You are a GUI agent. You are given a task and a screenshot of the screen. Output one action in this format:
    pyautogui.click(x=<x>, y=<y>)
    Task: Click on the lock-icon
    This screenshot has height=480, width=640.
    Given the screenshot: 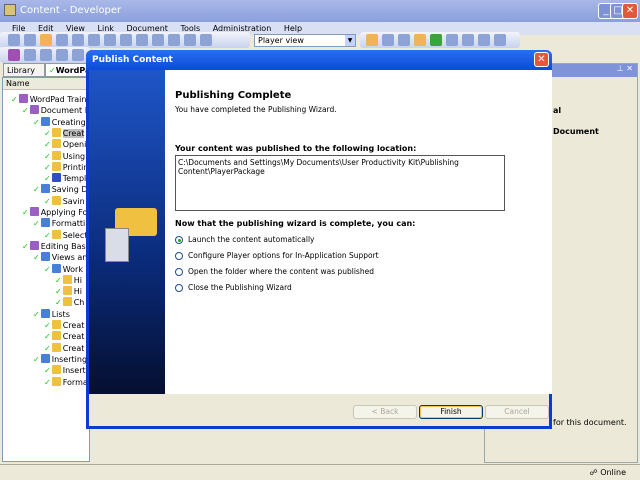 What is the action you would take?
    pyautogui.click(x=500, y=40)
    